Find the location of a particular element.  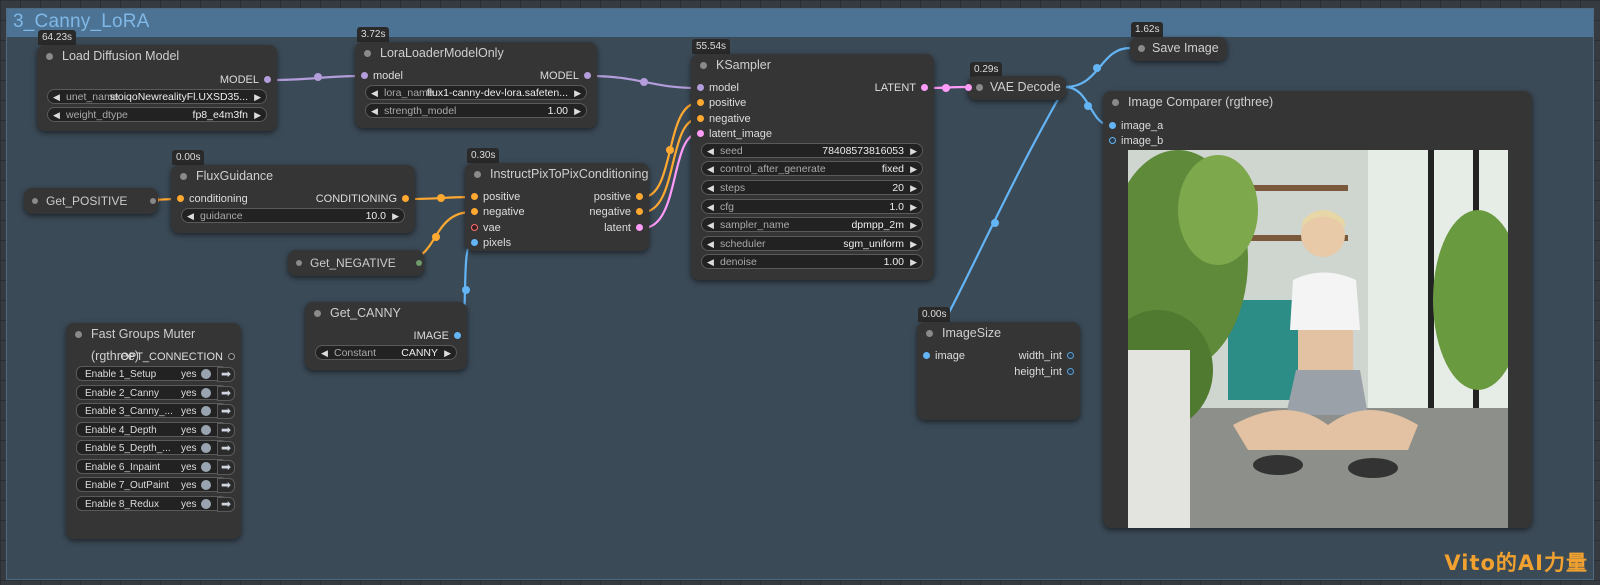

constant-widget: ◀ Constant CANNY ▶ is located at coordinates (386, 352).